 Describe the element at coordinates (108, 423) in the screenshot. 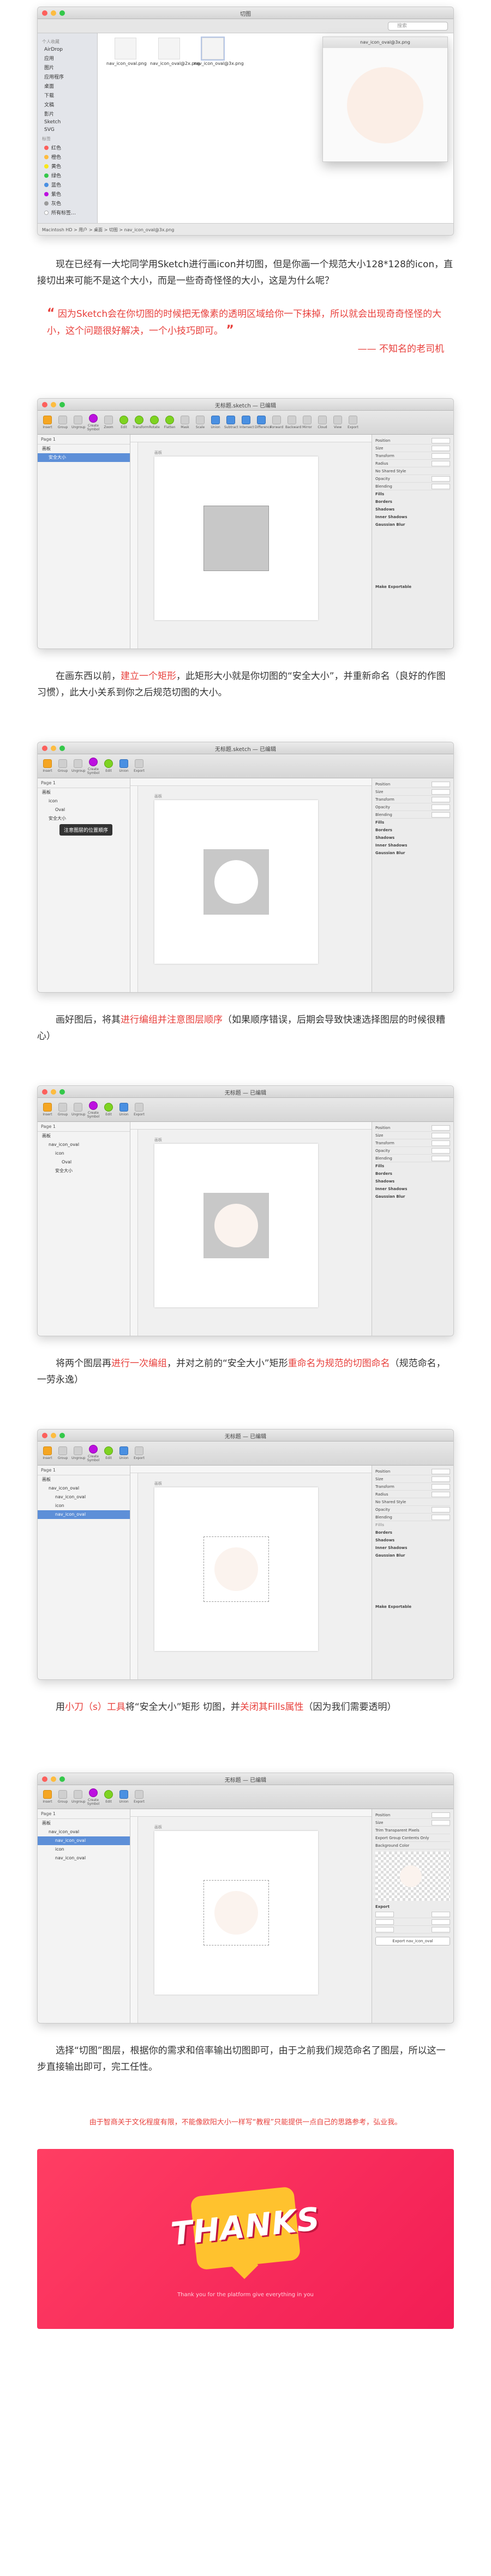

I see `zoom-tool-button: Zoom` at that location.